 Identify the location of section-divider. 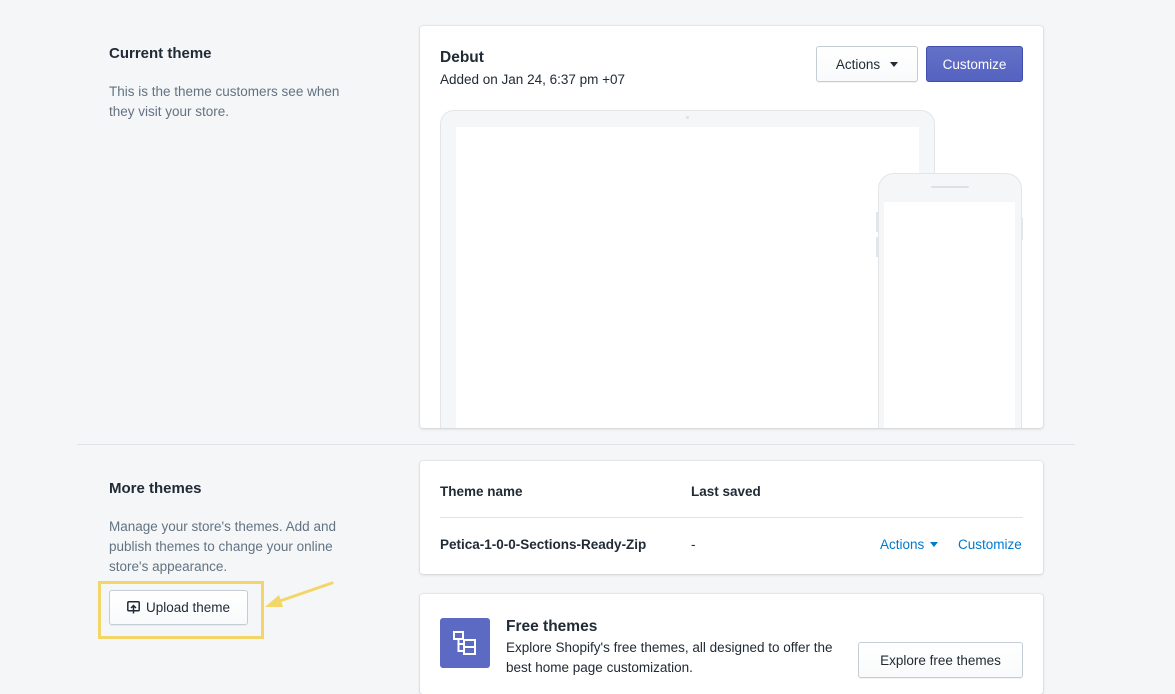
(576, 444).